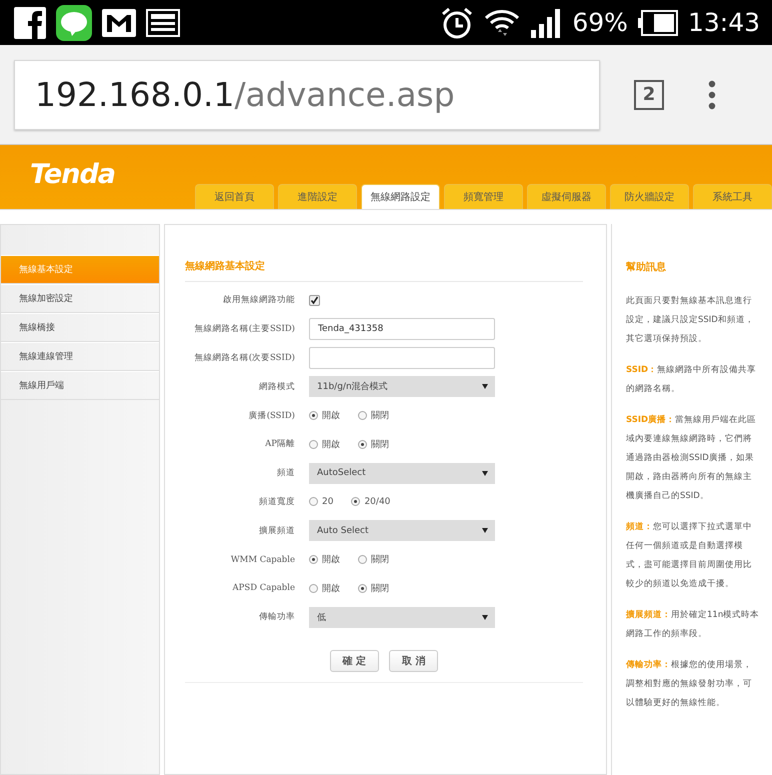 The height and width of the screenshot is (775, 772). What do you see at coordinates (30, 22) in the screenshot?
I see `app-icon` at bounding box center [30, 22].